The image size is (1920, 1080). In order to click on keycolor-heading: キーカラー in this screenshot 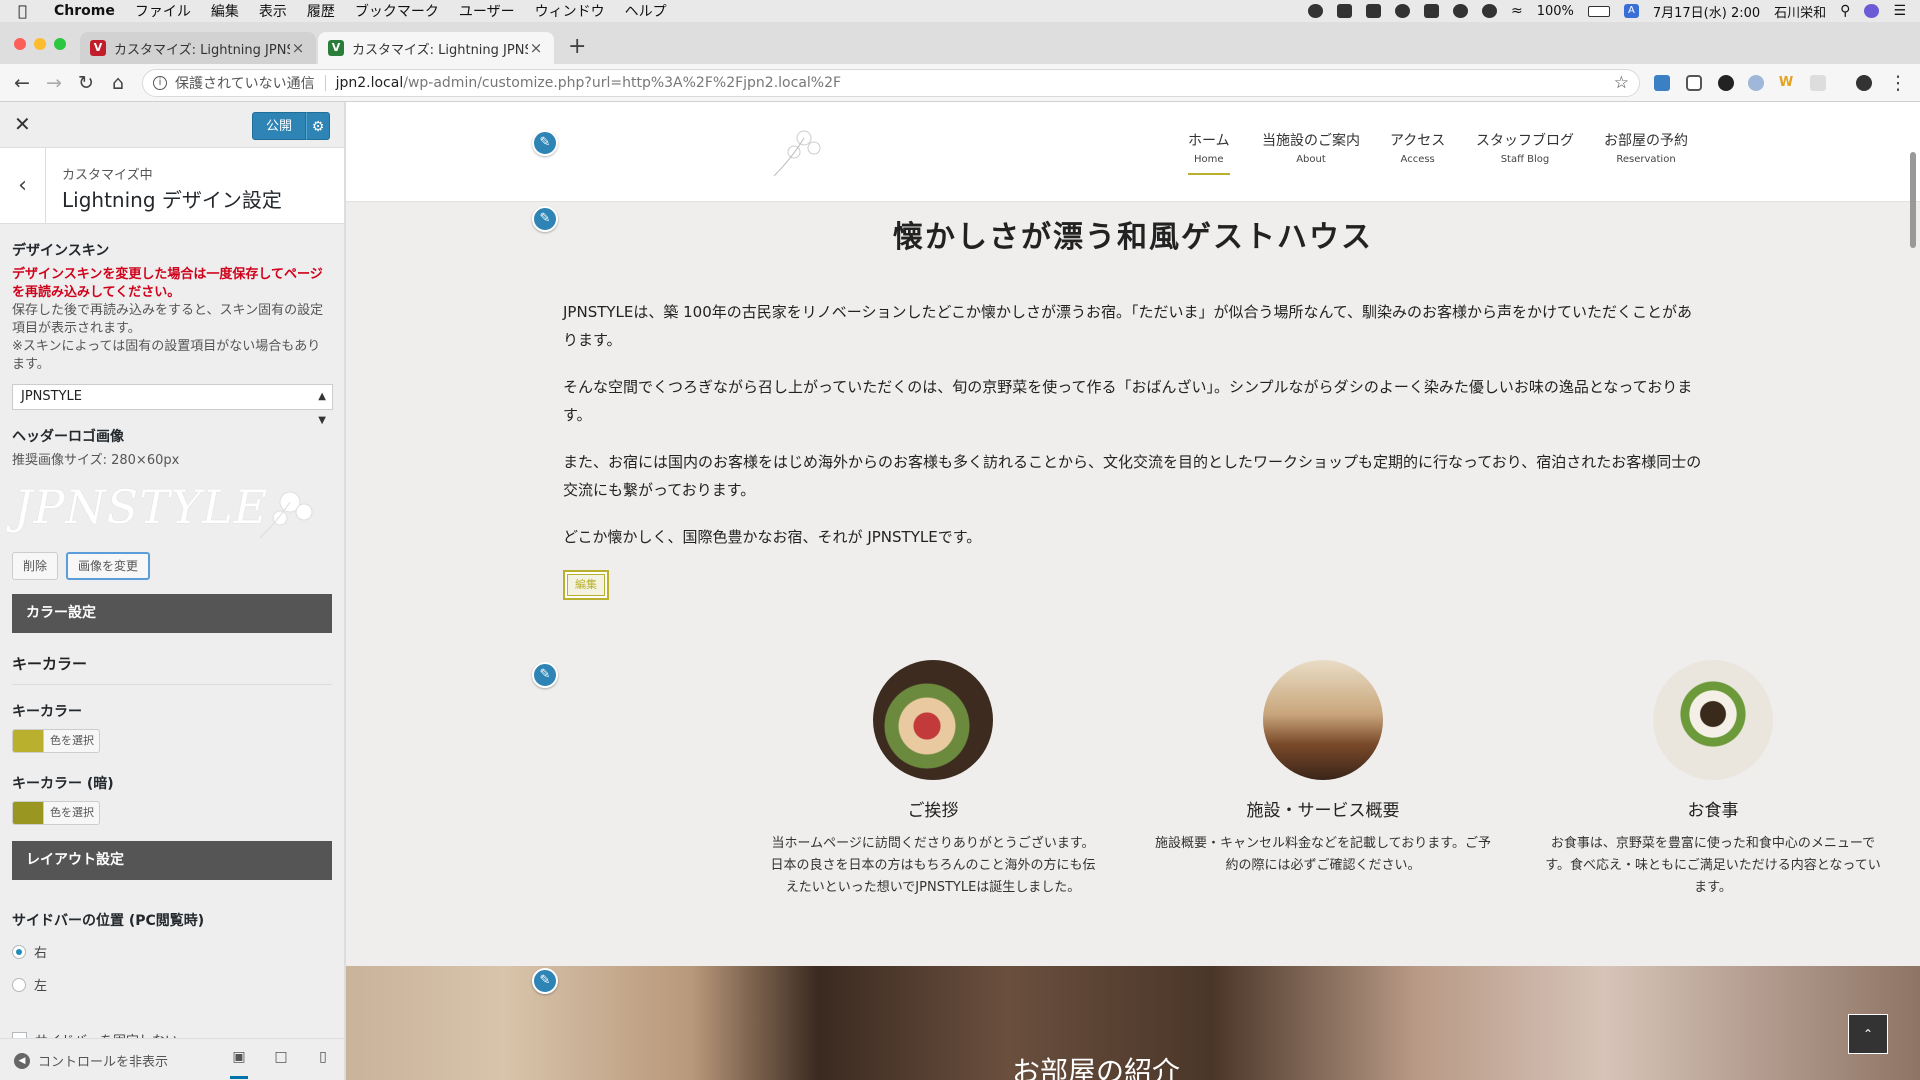, I will do `click(172, 669)`.